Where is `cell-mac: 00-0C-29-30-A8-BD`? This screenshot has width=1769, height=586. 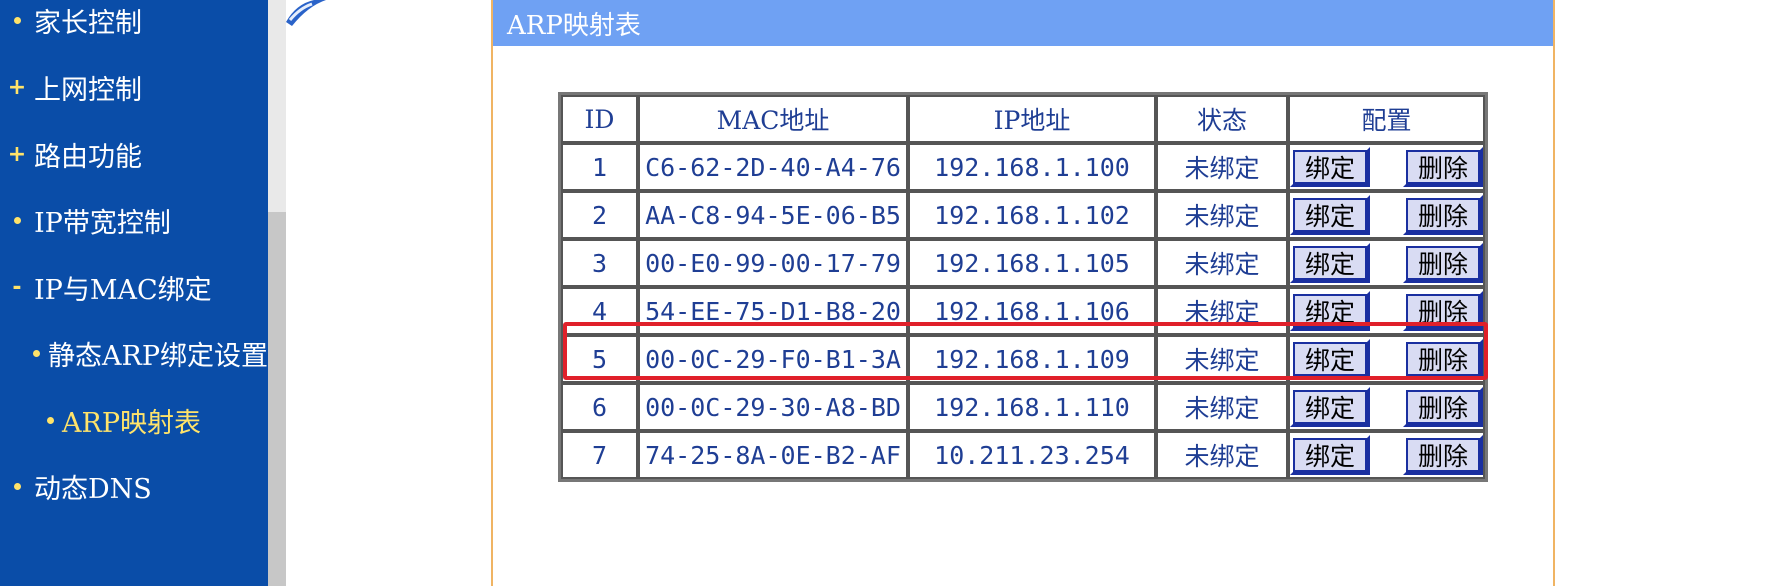 cell-mac: 00-0C-29-30-A8-BD is located at coordinates (773, 407).